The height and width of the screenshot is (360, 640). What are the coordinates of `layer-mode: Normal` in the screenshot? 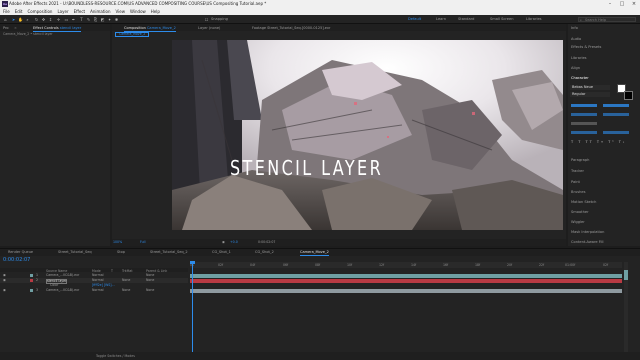 It's located at (98, 290).